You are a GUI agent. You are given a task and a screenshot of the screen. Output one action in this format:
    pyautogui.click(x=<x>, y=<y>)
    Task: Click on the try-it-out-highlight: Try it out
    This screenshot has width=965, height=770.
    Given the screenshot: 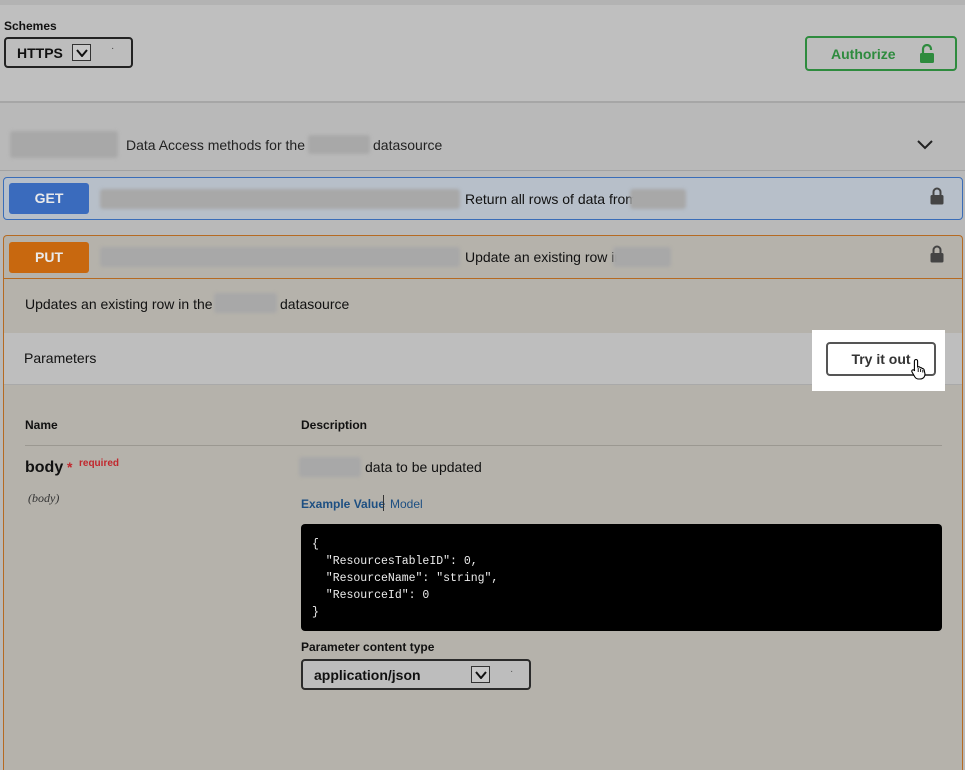 What is the action you would take?
    pyautogui.click(x=878, y=360)
    